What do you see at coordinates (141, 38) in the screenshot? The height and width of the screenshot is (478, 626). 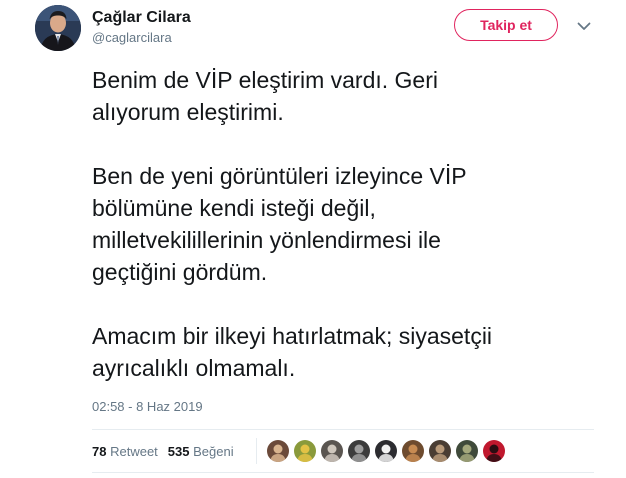 I see `author-handle: @caglarcilara` at bounding box center [141, 38].